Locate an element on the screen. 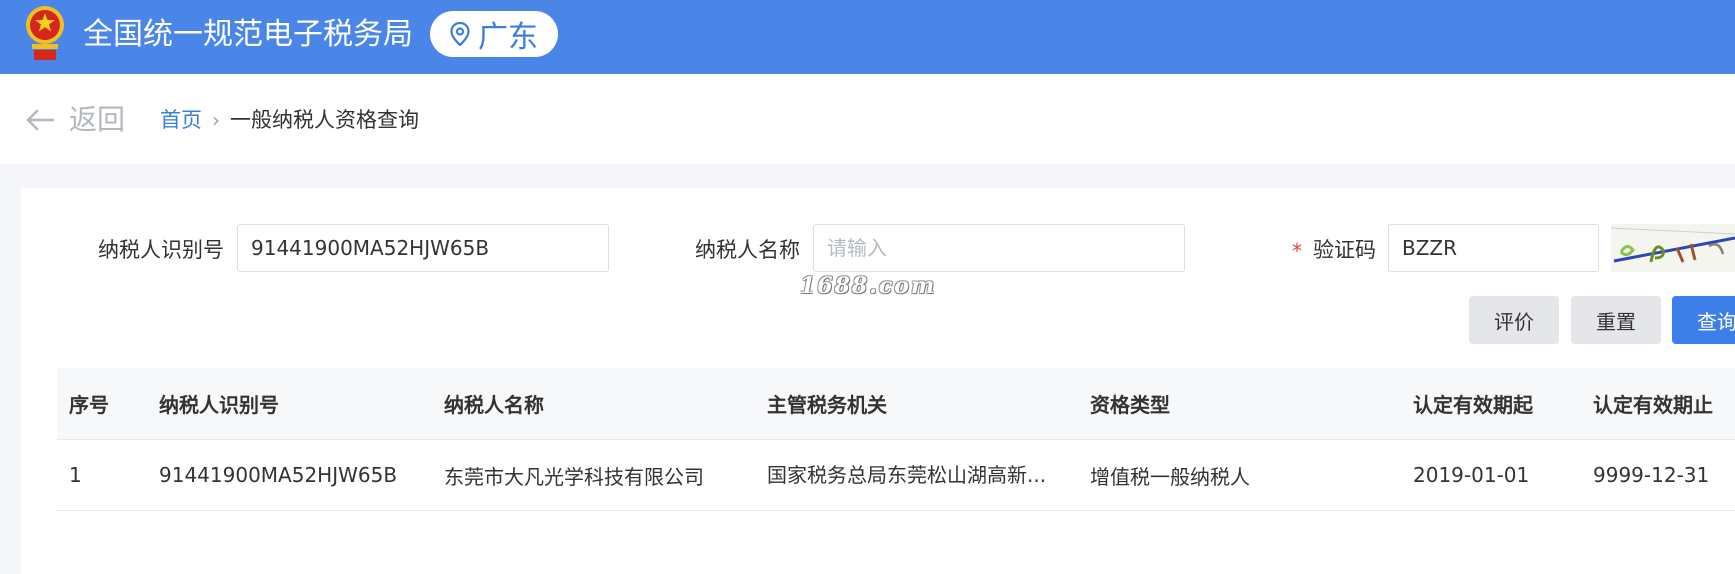 The height and width of the screenshot is (574, 1735). breadcrumb-home-link: 首页 is located at coordinates (181, 120).